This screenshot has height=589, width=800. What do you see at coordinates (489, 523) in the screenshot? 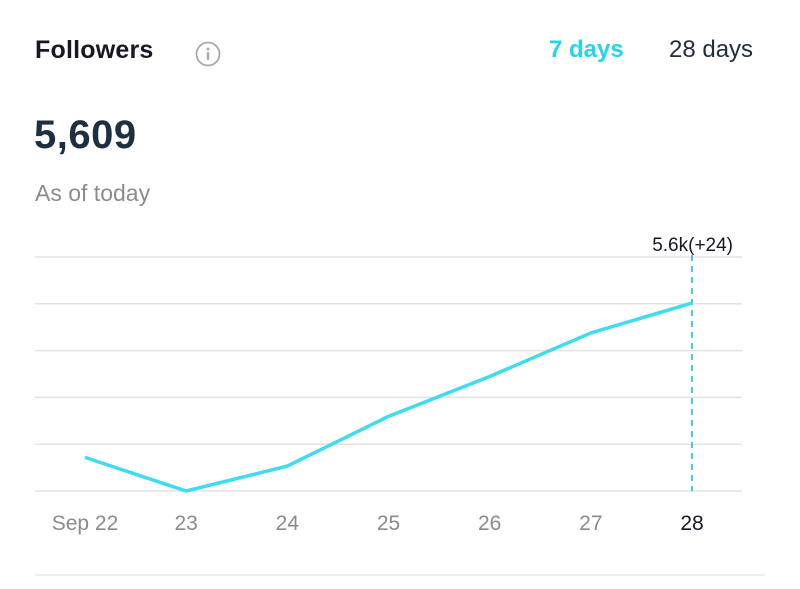
I see `x-tick-label: 26` at bounding box center [489, 523].